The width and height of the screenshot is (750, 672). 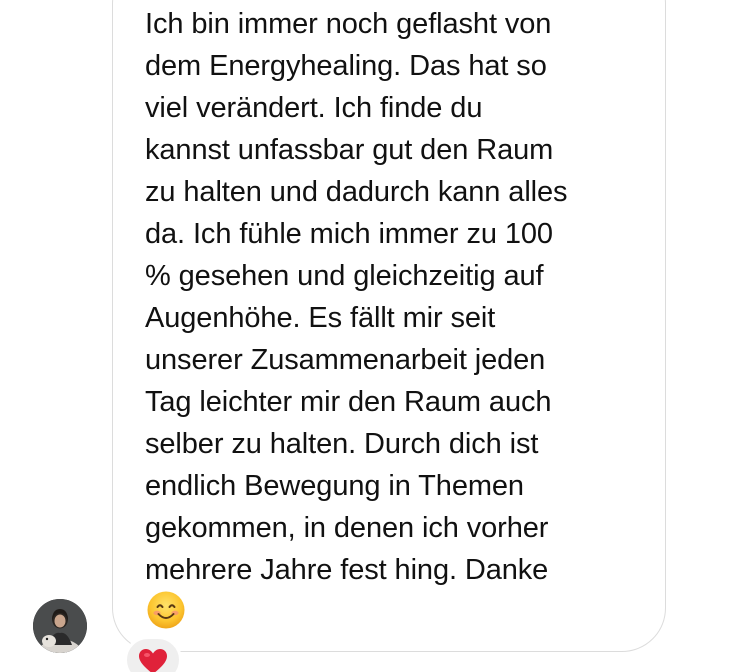 What do you see at coordinates (349, 150) in the screenshot?
I see `message-line: kannst unfassbar gut den Raum` at bounding box center [349, 150].